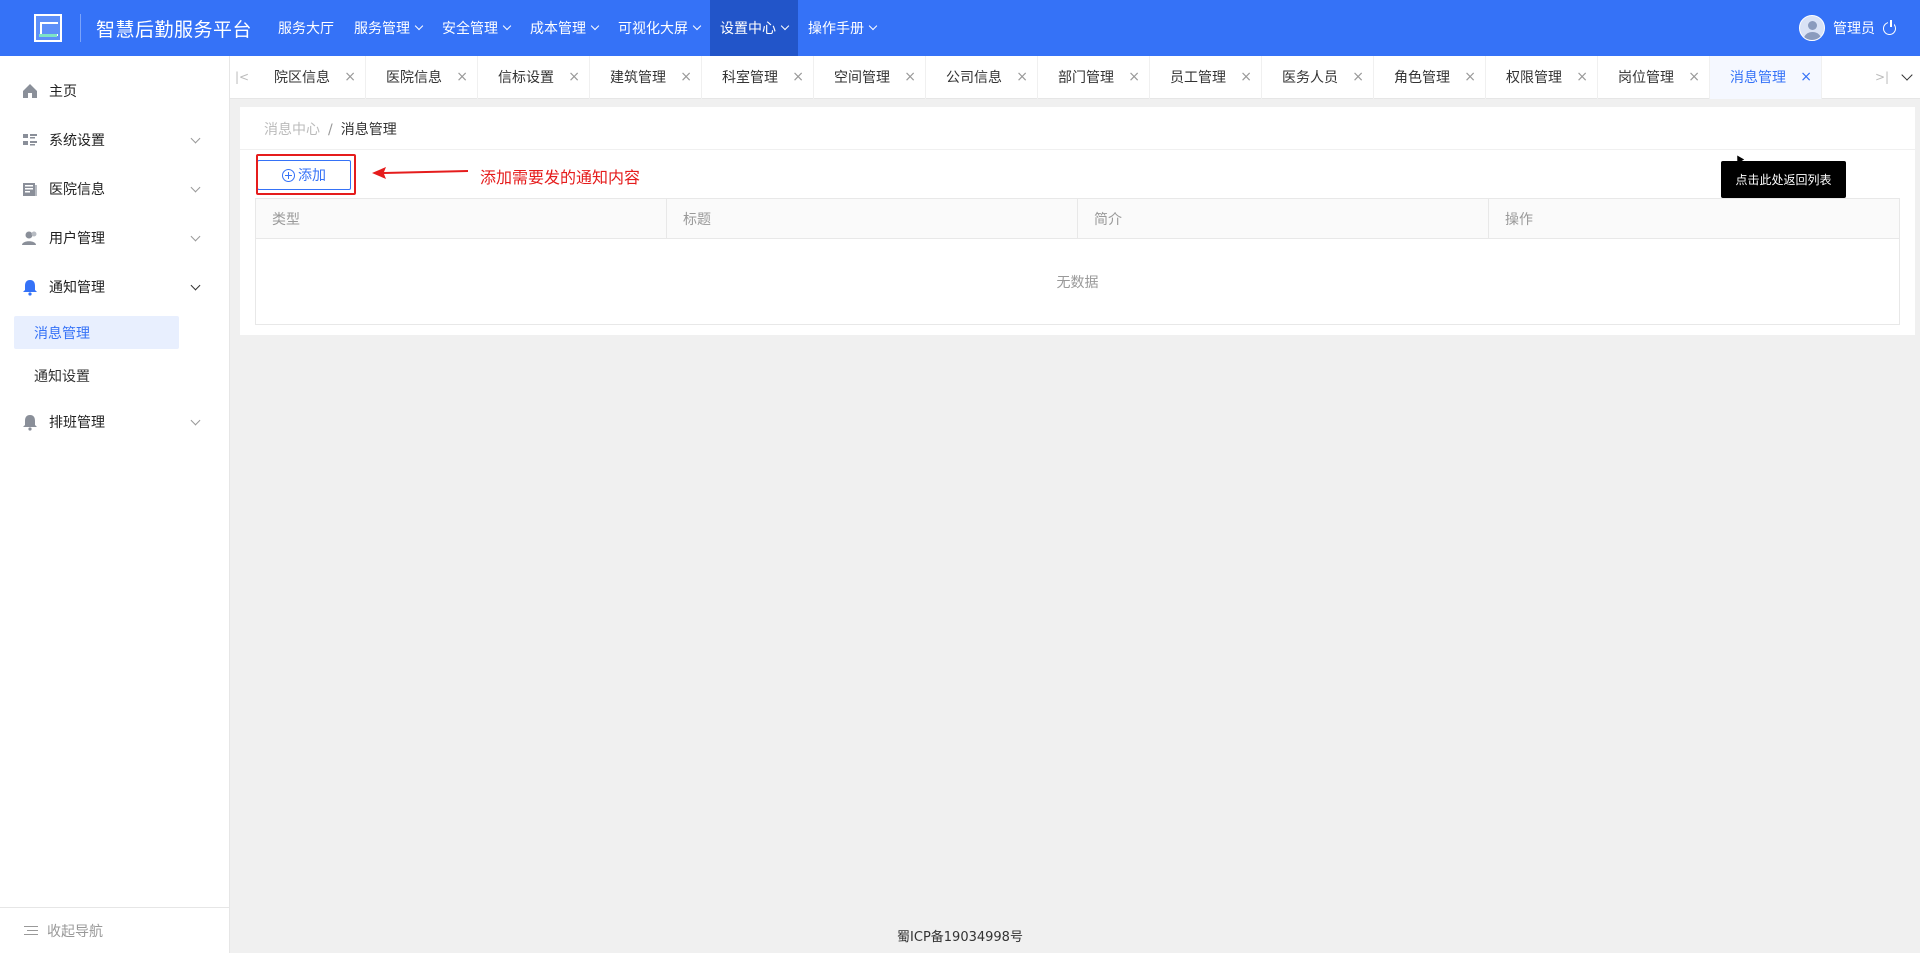 The height and width of the screenshot is (953, 1920). Describe the element at coordinates (1430, 77) in the screenshot. I see `tab-role-mgmt: 角色管理 ×` at that location.